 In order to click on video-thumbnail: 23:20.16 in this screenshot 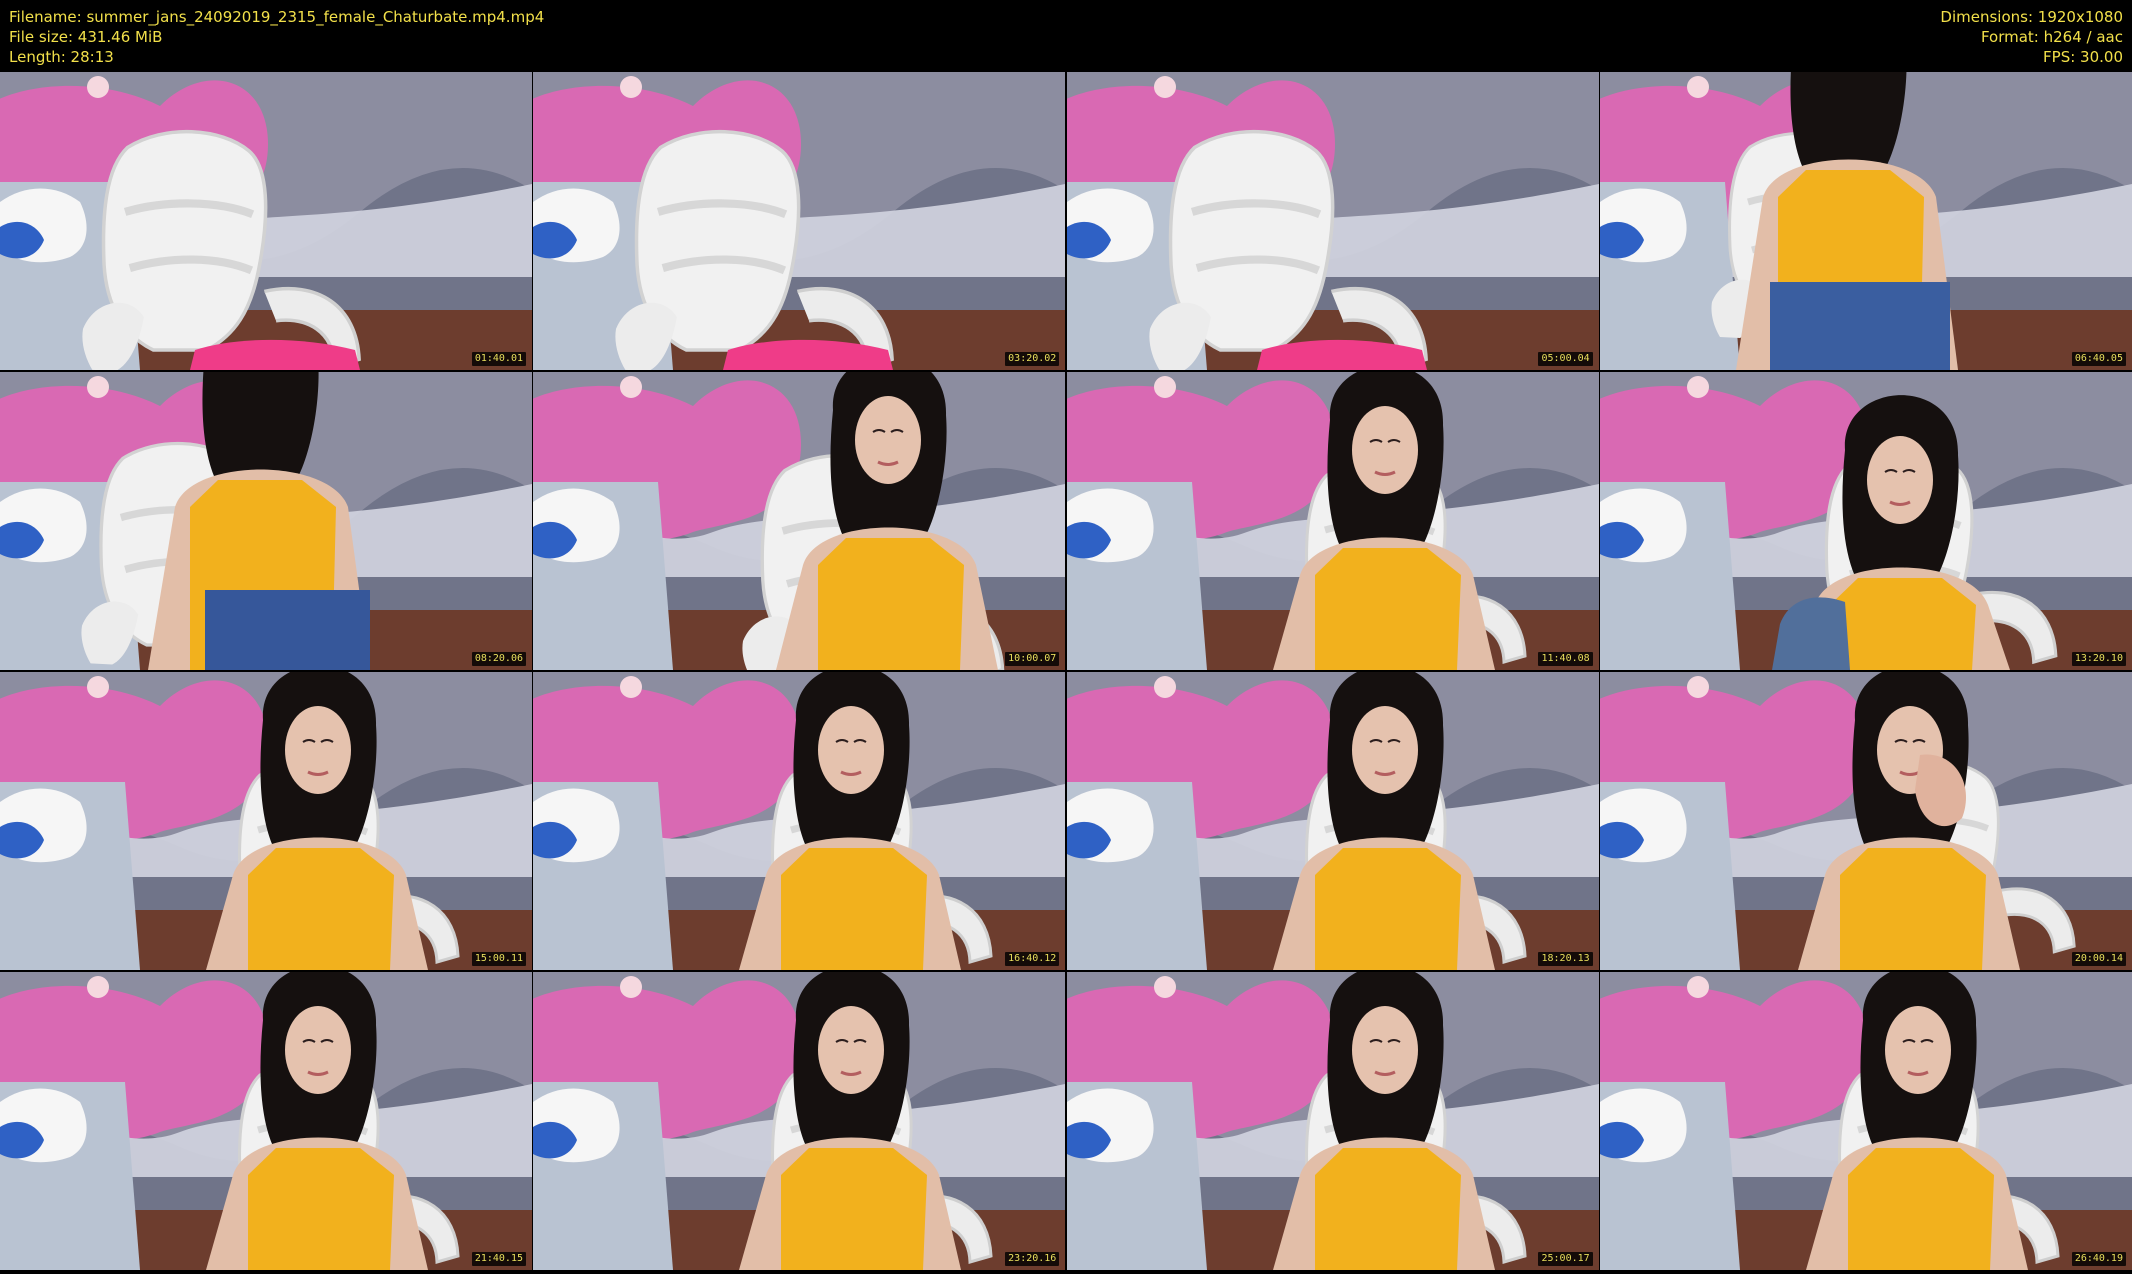, I will do `click(799, 1121)`.